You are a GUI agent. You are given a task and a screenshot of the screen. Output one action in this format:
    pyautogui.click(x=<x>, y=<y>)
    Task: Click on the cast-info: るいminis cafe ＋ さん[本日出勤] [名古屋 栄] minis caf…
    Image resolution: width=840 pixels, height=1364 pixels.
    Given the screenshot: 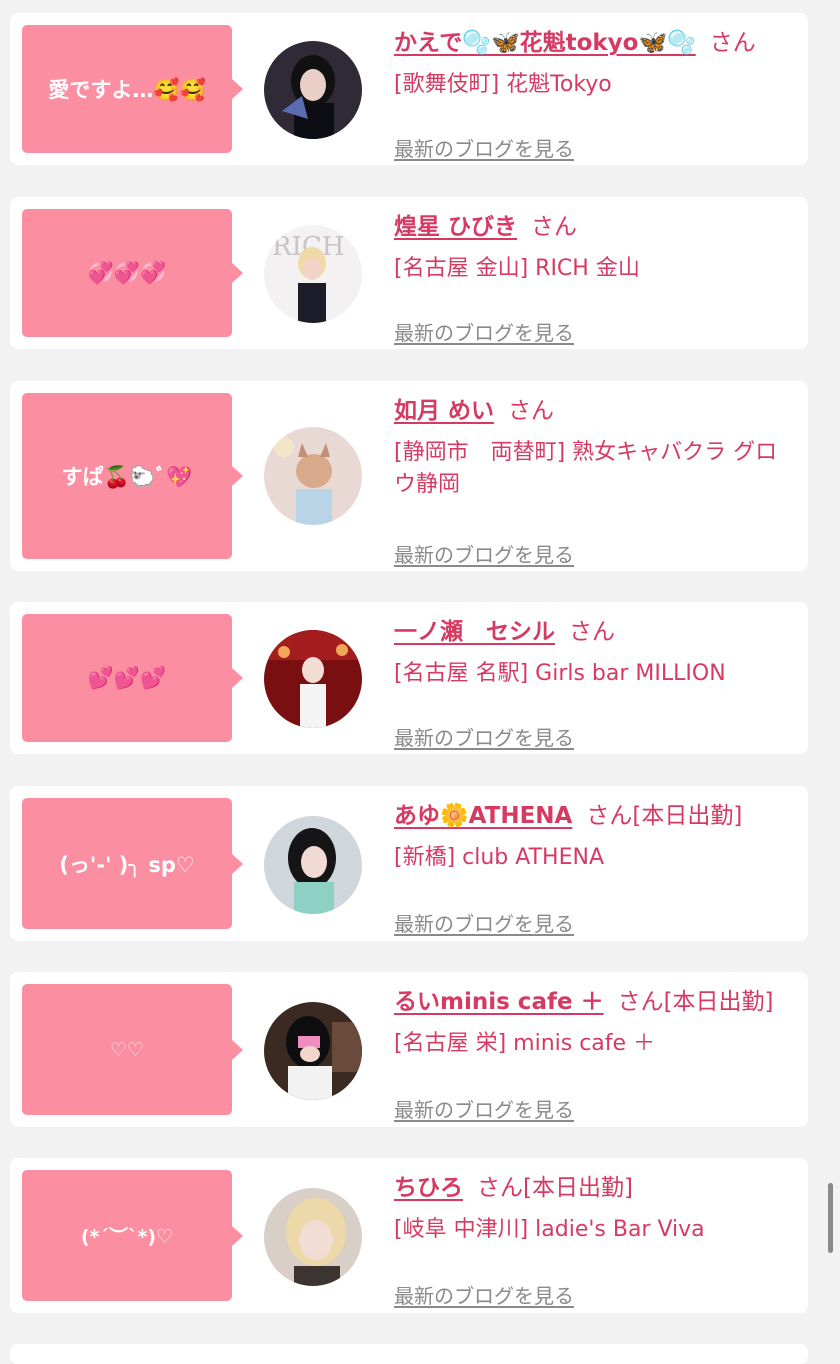 What is the action you would take?
    pyautogui.click(x=596, y=1054)
    